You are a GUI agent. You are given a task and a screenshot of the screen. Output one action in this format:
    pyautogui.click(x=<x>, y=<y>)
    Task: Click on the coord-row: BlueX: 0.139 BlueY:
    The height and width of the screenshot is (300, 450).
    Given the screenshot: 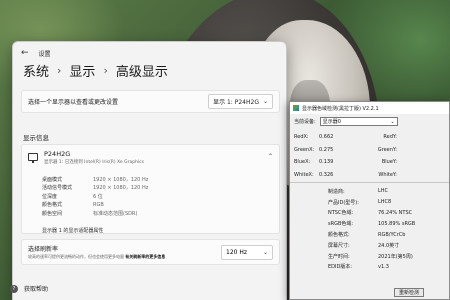 What is the action you would take?
    pyautogui.click(x=372, y=162)
    